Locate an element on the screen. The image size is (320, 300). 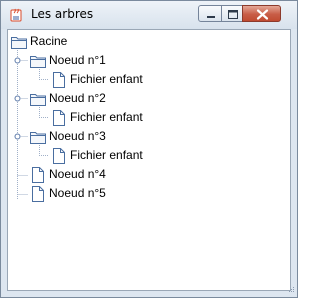
maximize-button is located at coordinates (232, 13).